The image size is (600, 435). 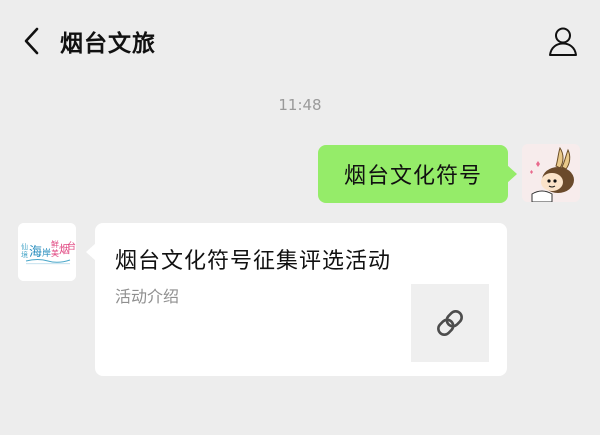 I want to click on link-card-title: 烟台文化符号征集评选活动, so click(x=253, y=261).